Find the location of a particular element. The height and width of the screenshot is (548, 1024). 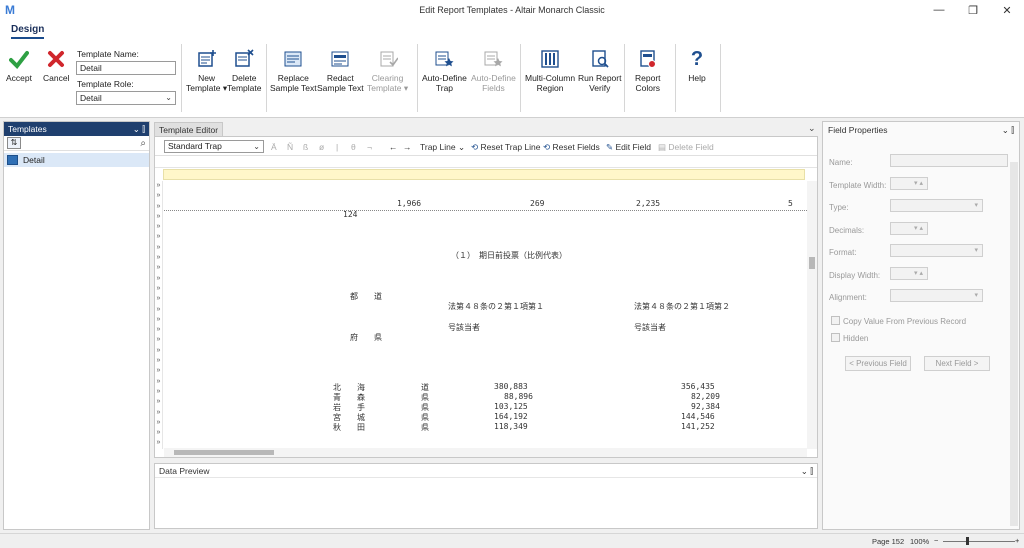

sort-icon: ⇅ is located at coordinates (14, 143).